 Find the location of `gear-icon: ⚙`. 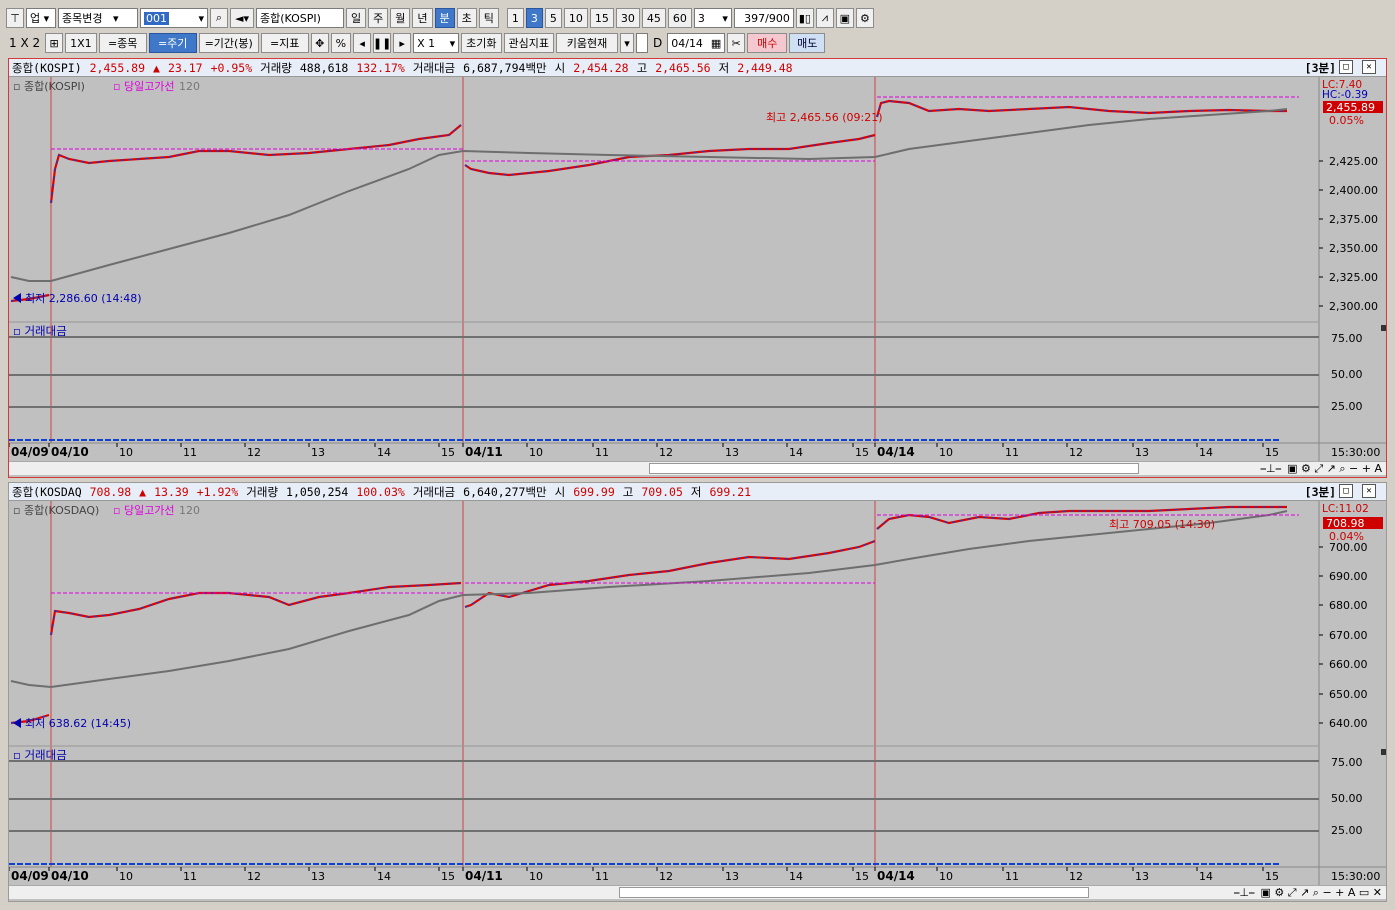

gear-icon: ⚙ is located at coordinates (864, 18).